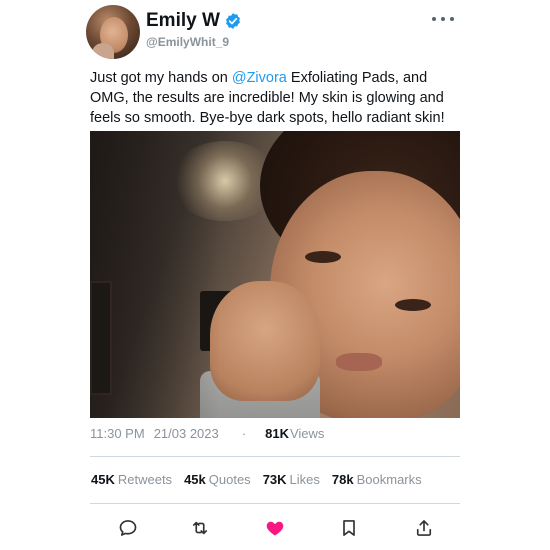  What do you see at coordinates (259, 78) in the screenshot?
I see `mention-link: @Zivora` at bounding box center [259, 78].